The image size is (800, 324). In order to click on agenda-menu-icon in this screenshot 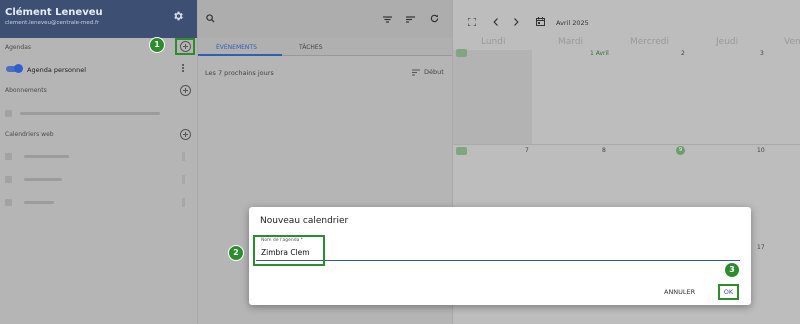, I will do `click(183, 69)`.